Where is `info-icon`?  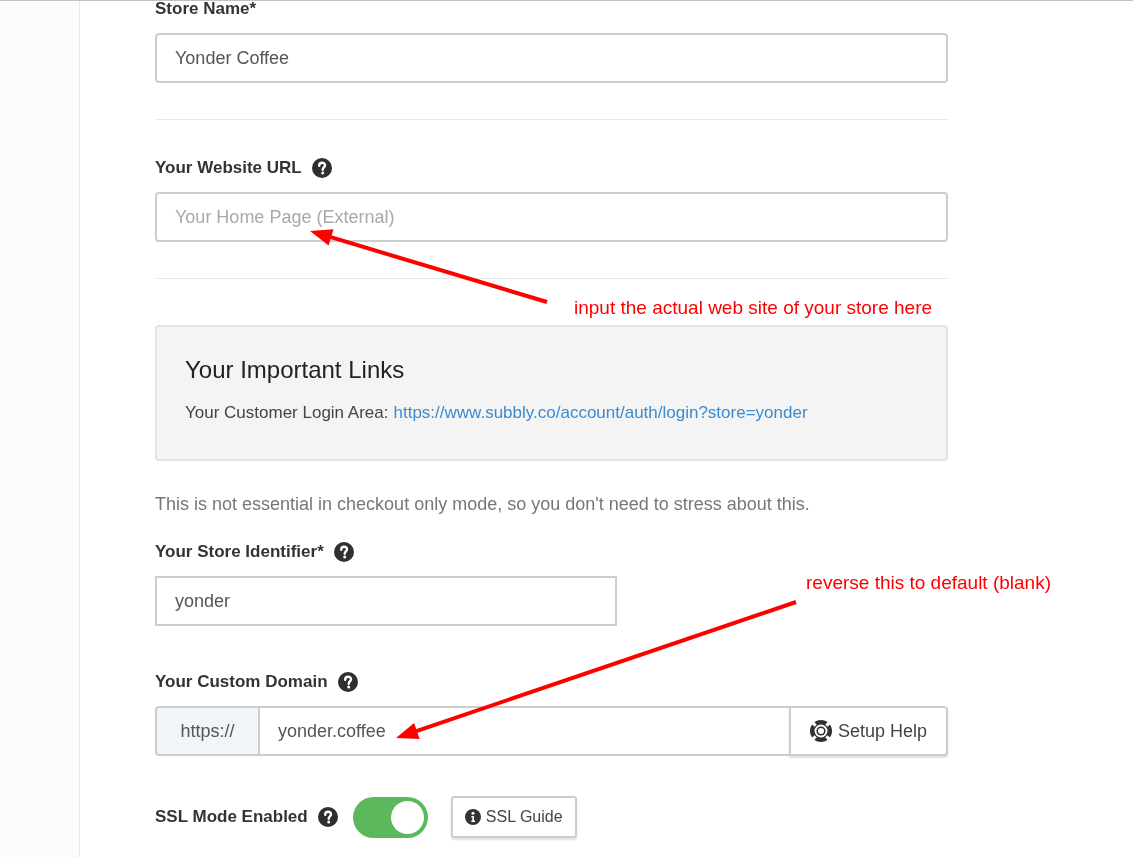
info-icon is located at coordinates (472, 817).